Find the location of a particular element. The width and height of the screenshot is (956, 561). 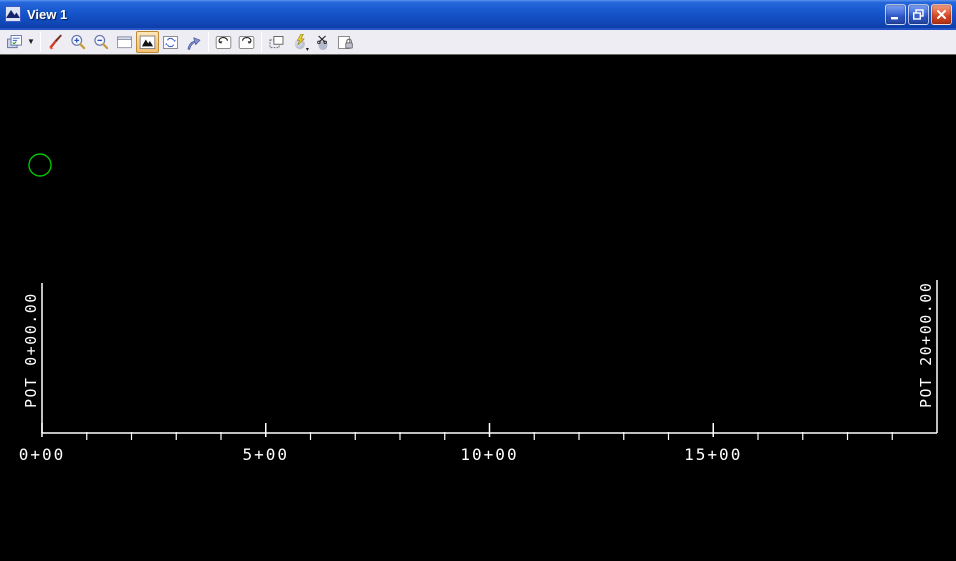

locked-view-icon is located at coordinates (345, 42).